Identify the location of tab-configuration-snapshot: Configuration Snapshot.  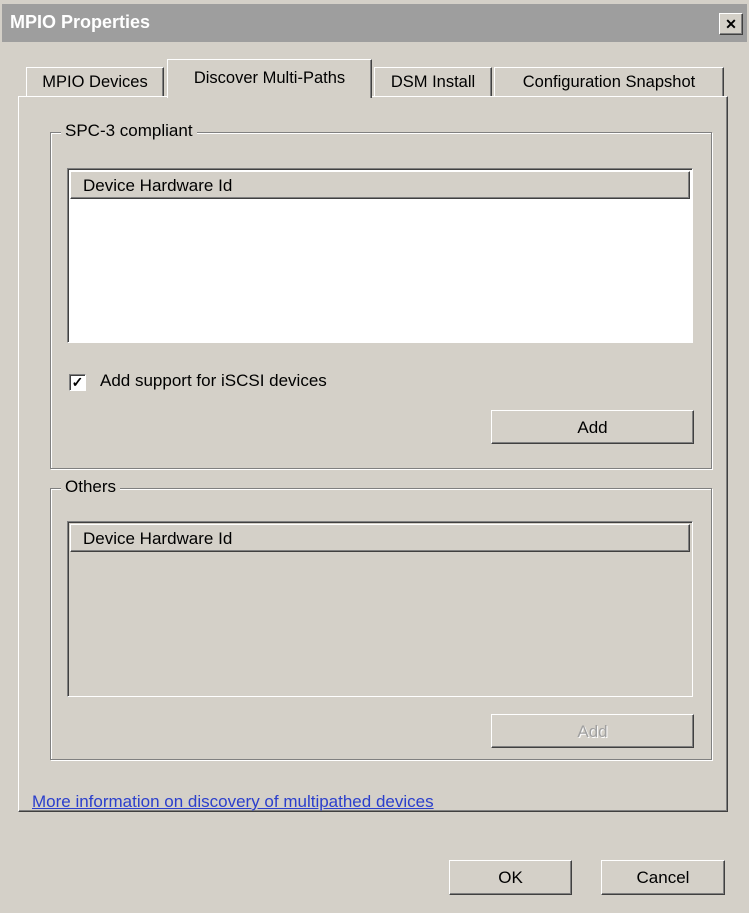
(609, 82).